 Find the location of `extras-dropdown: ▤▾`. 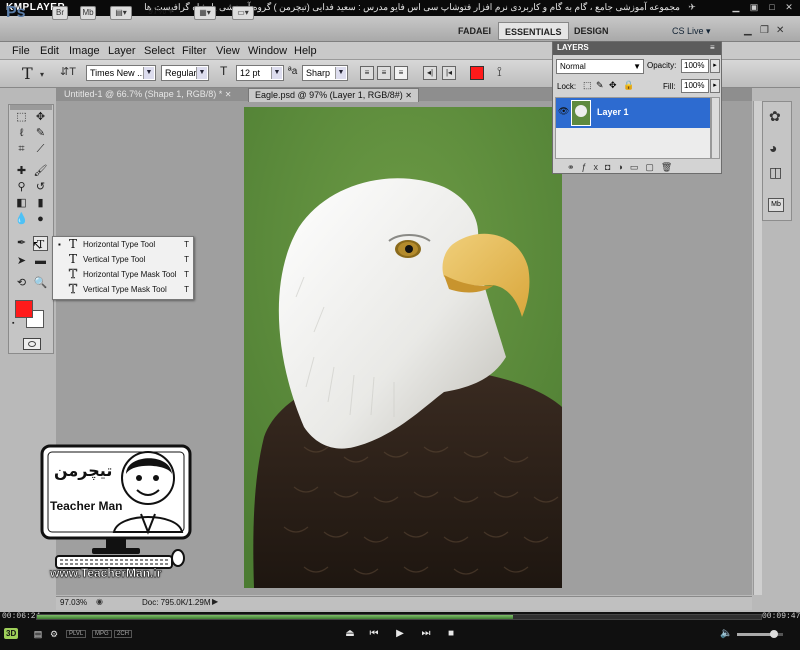

extras-dropdown: ▤▾ is located at coordinates (121, 13).